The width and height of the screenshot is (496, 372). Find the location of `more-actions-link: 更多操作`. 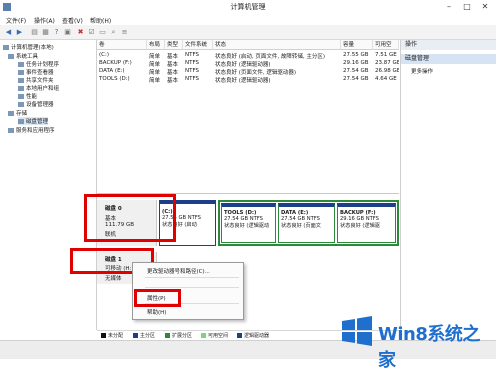

more-actions-link: 更多操作 is located at coordinates (422, 71).